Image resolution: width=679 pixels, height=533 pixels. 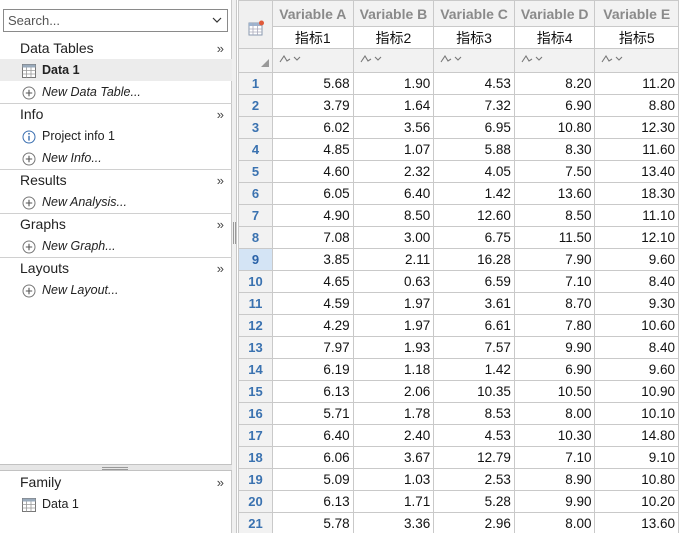 I want to click on column-header-subtitle: 指标3, so click(x=474, y=37).